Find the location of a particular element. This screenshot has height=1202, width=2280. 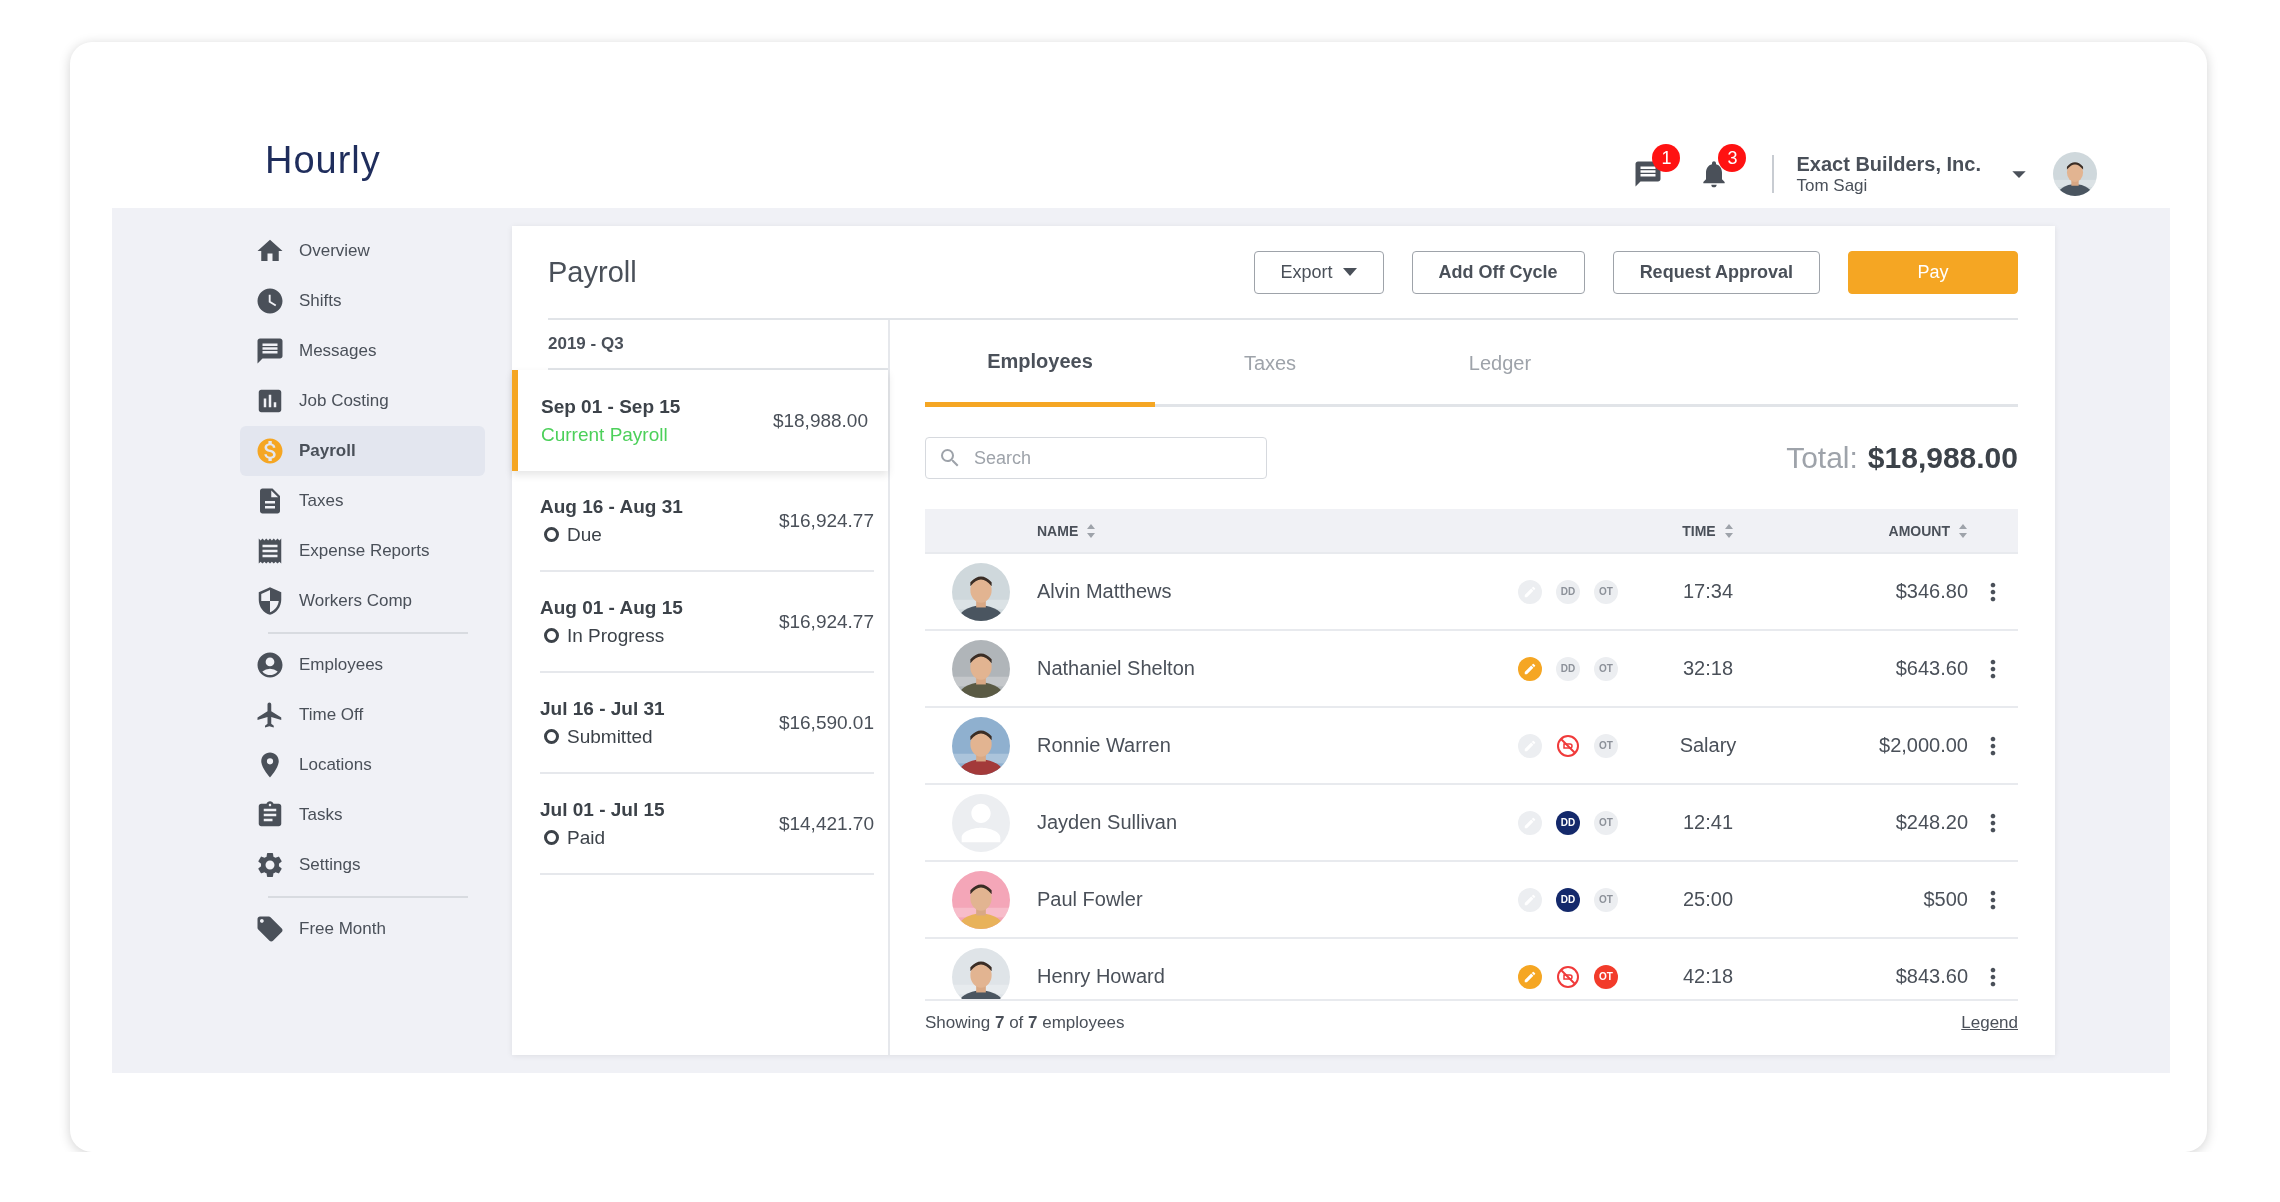

amount-cell-text: $2,000.00 is located at coordinates (1923, 745).